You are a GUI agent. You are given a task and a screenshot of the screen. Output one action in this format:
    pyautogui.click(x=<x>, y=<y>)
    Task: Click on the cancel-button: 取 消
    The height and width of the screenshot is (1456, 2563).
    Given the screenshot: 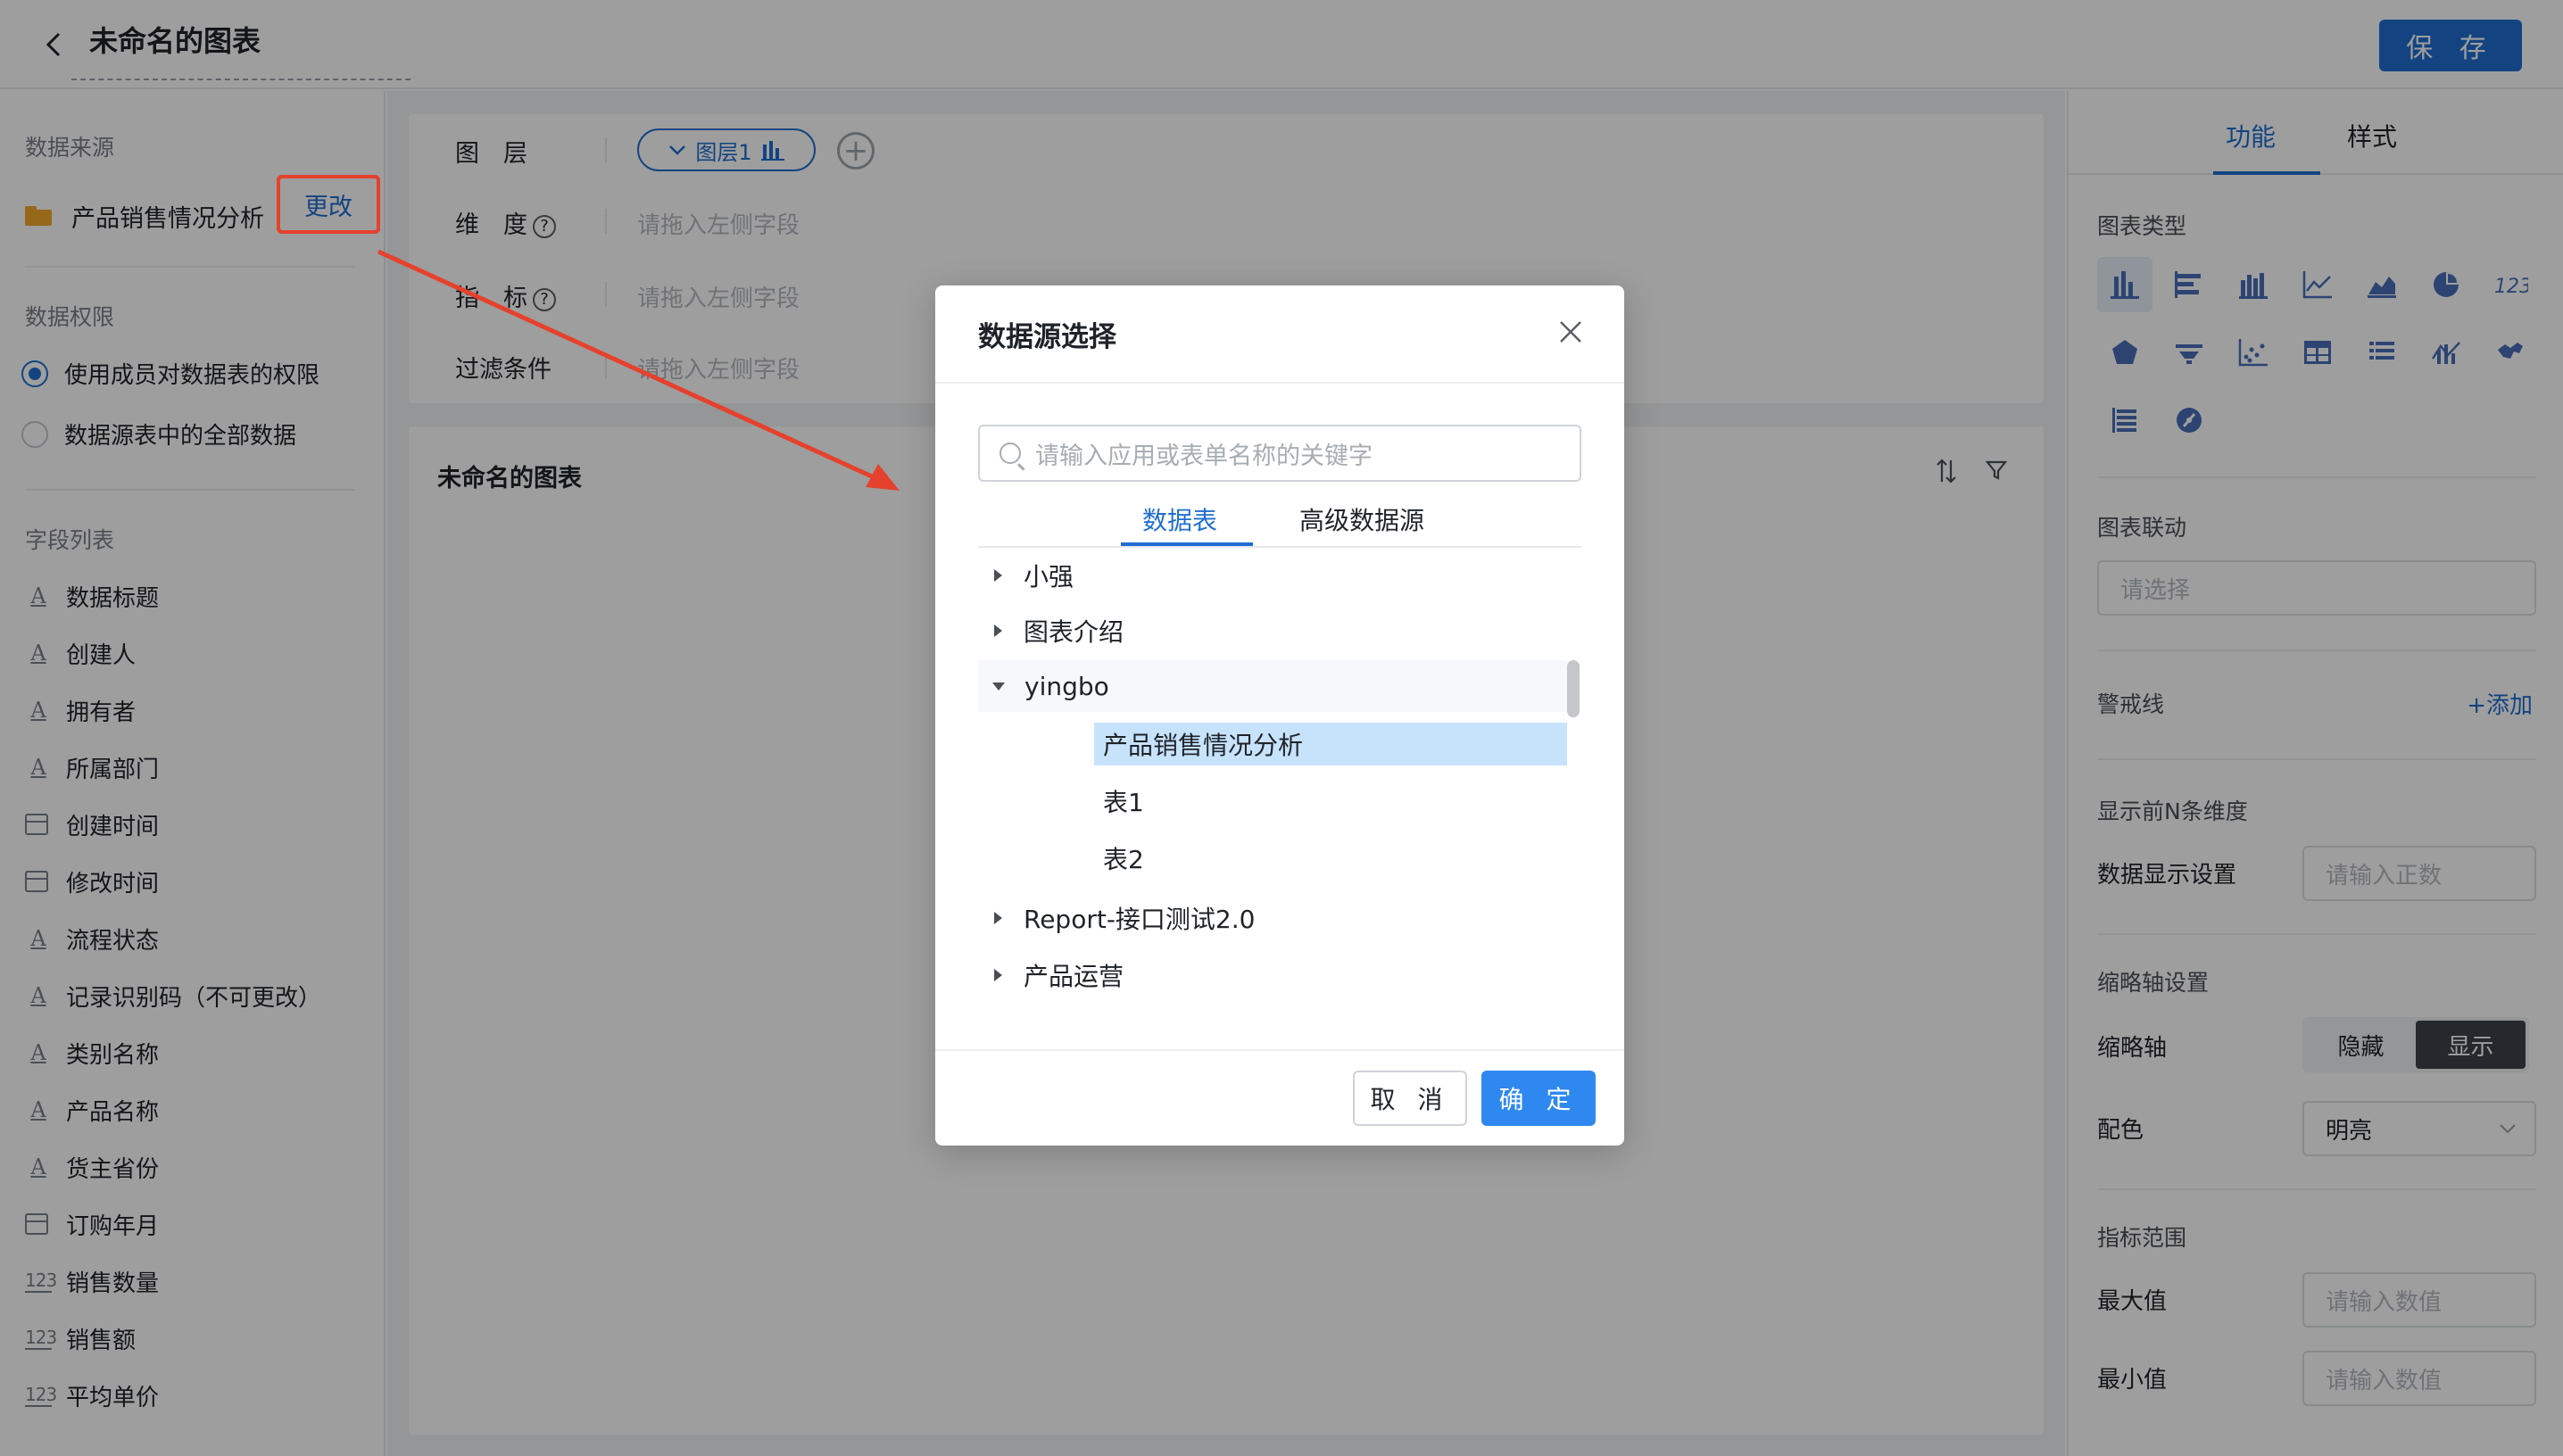 What is the action you would take?
    pyautogui.click(x=1410, y=1098)
    